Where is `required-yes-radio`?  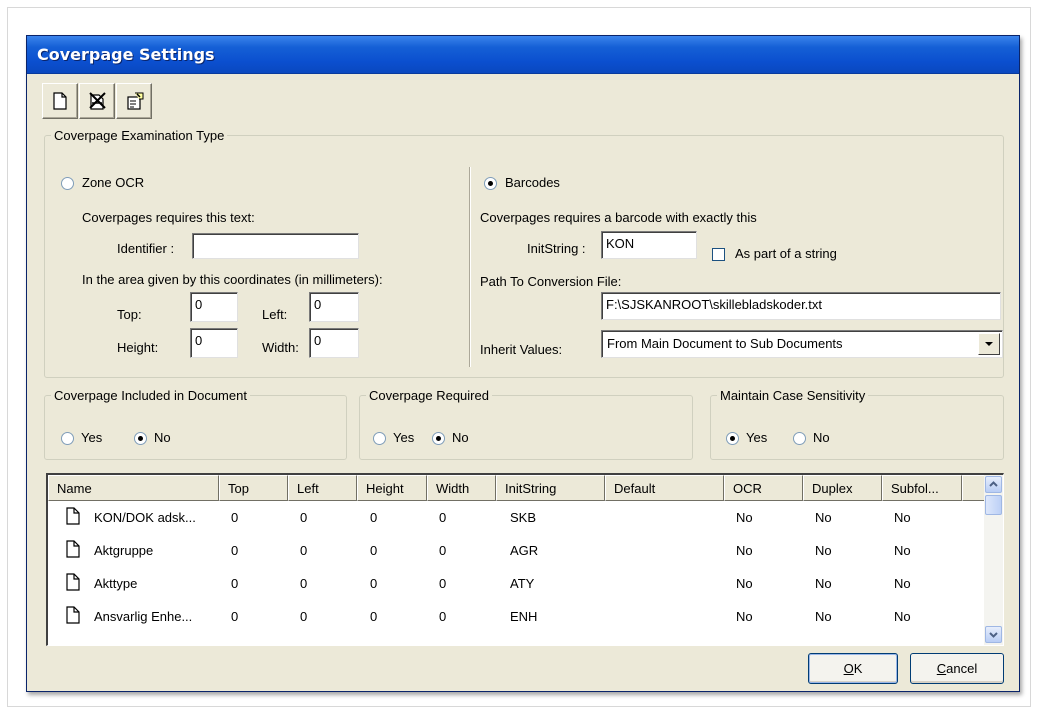 required-yes-radio is located at coordinates (379, 438).